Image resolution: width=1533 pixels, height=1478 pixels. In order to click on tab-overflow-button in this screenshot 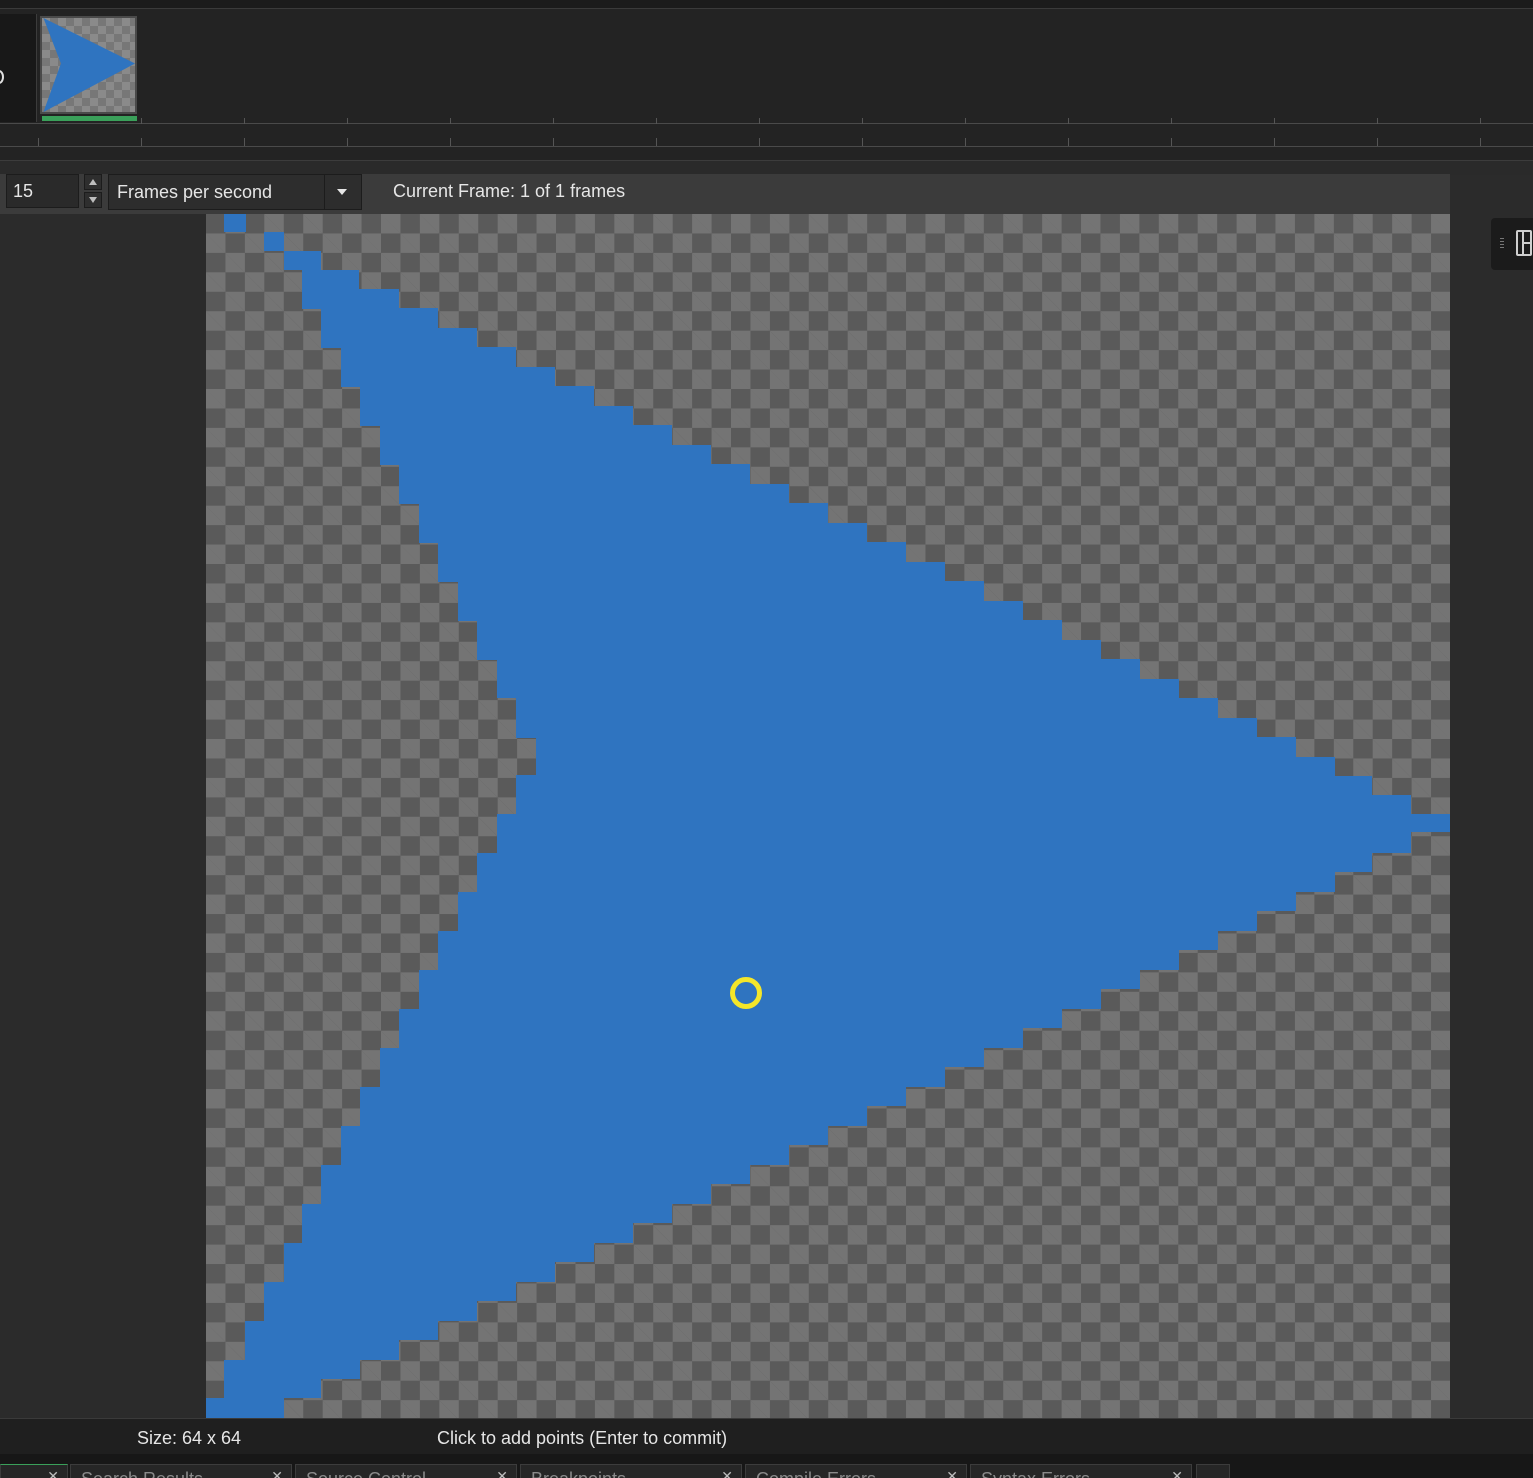, I will do `click(1213, 1471)`.